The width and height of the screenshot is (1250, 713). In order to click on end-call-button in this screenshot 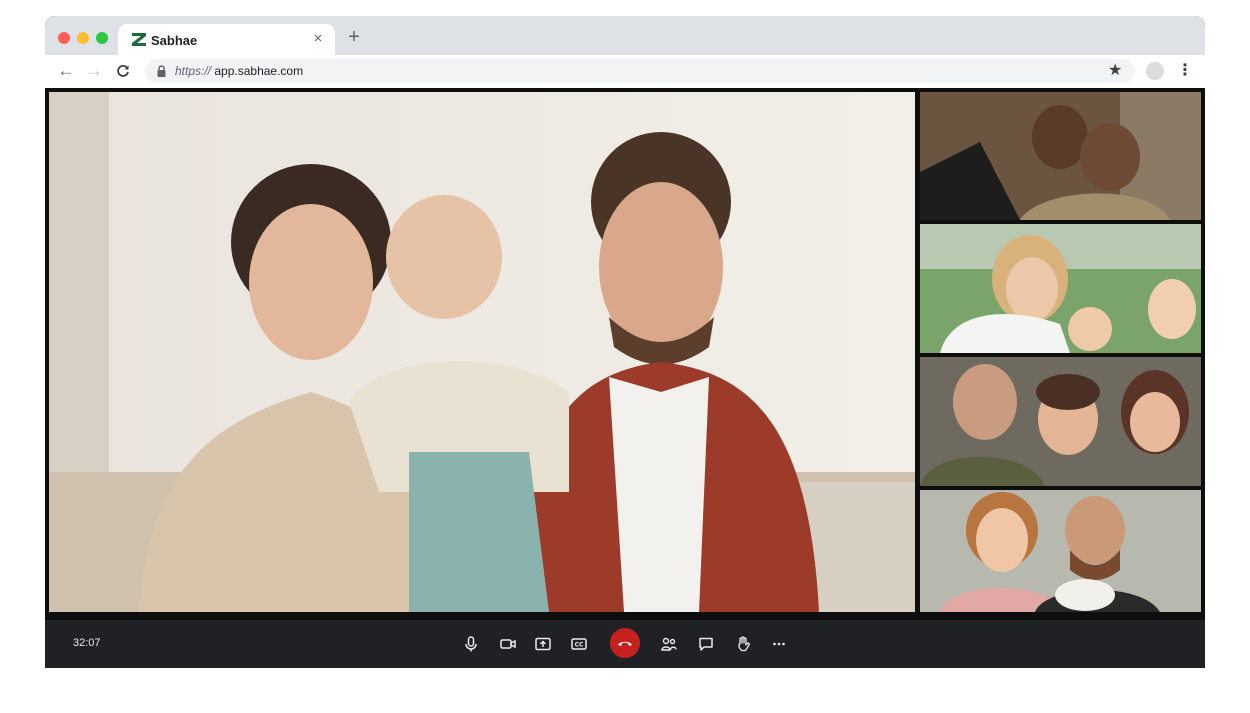, I will do `click(625, 643)`.